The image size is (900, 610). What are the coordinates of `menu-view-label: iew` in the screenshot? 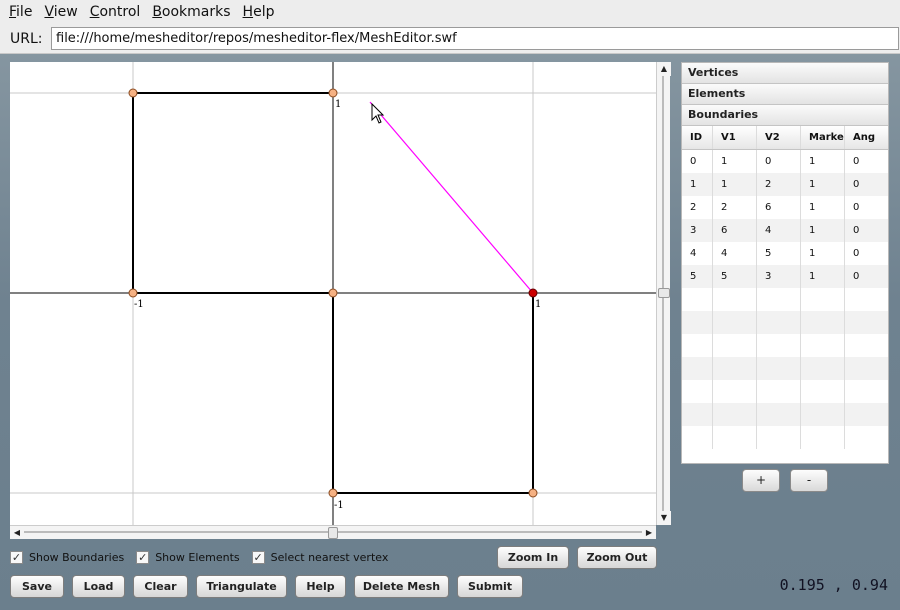 It's located at (65, 12).